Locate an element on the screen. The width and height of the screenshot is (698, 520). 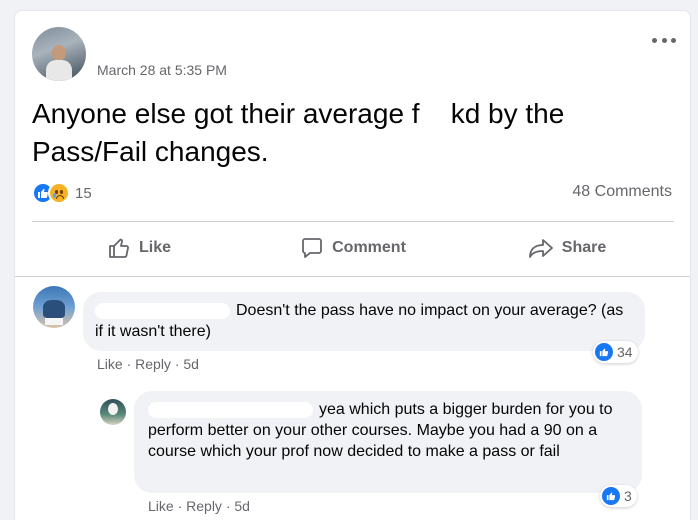
share-icon is located at coordinates (540, 248).